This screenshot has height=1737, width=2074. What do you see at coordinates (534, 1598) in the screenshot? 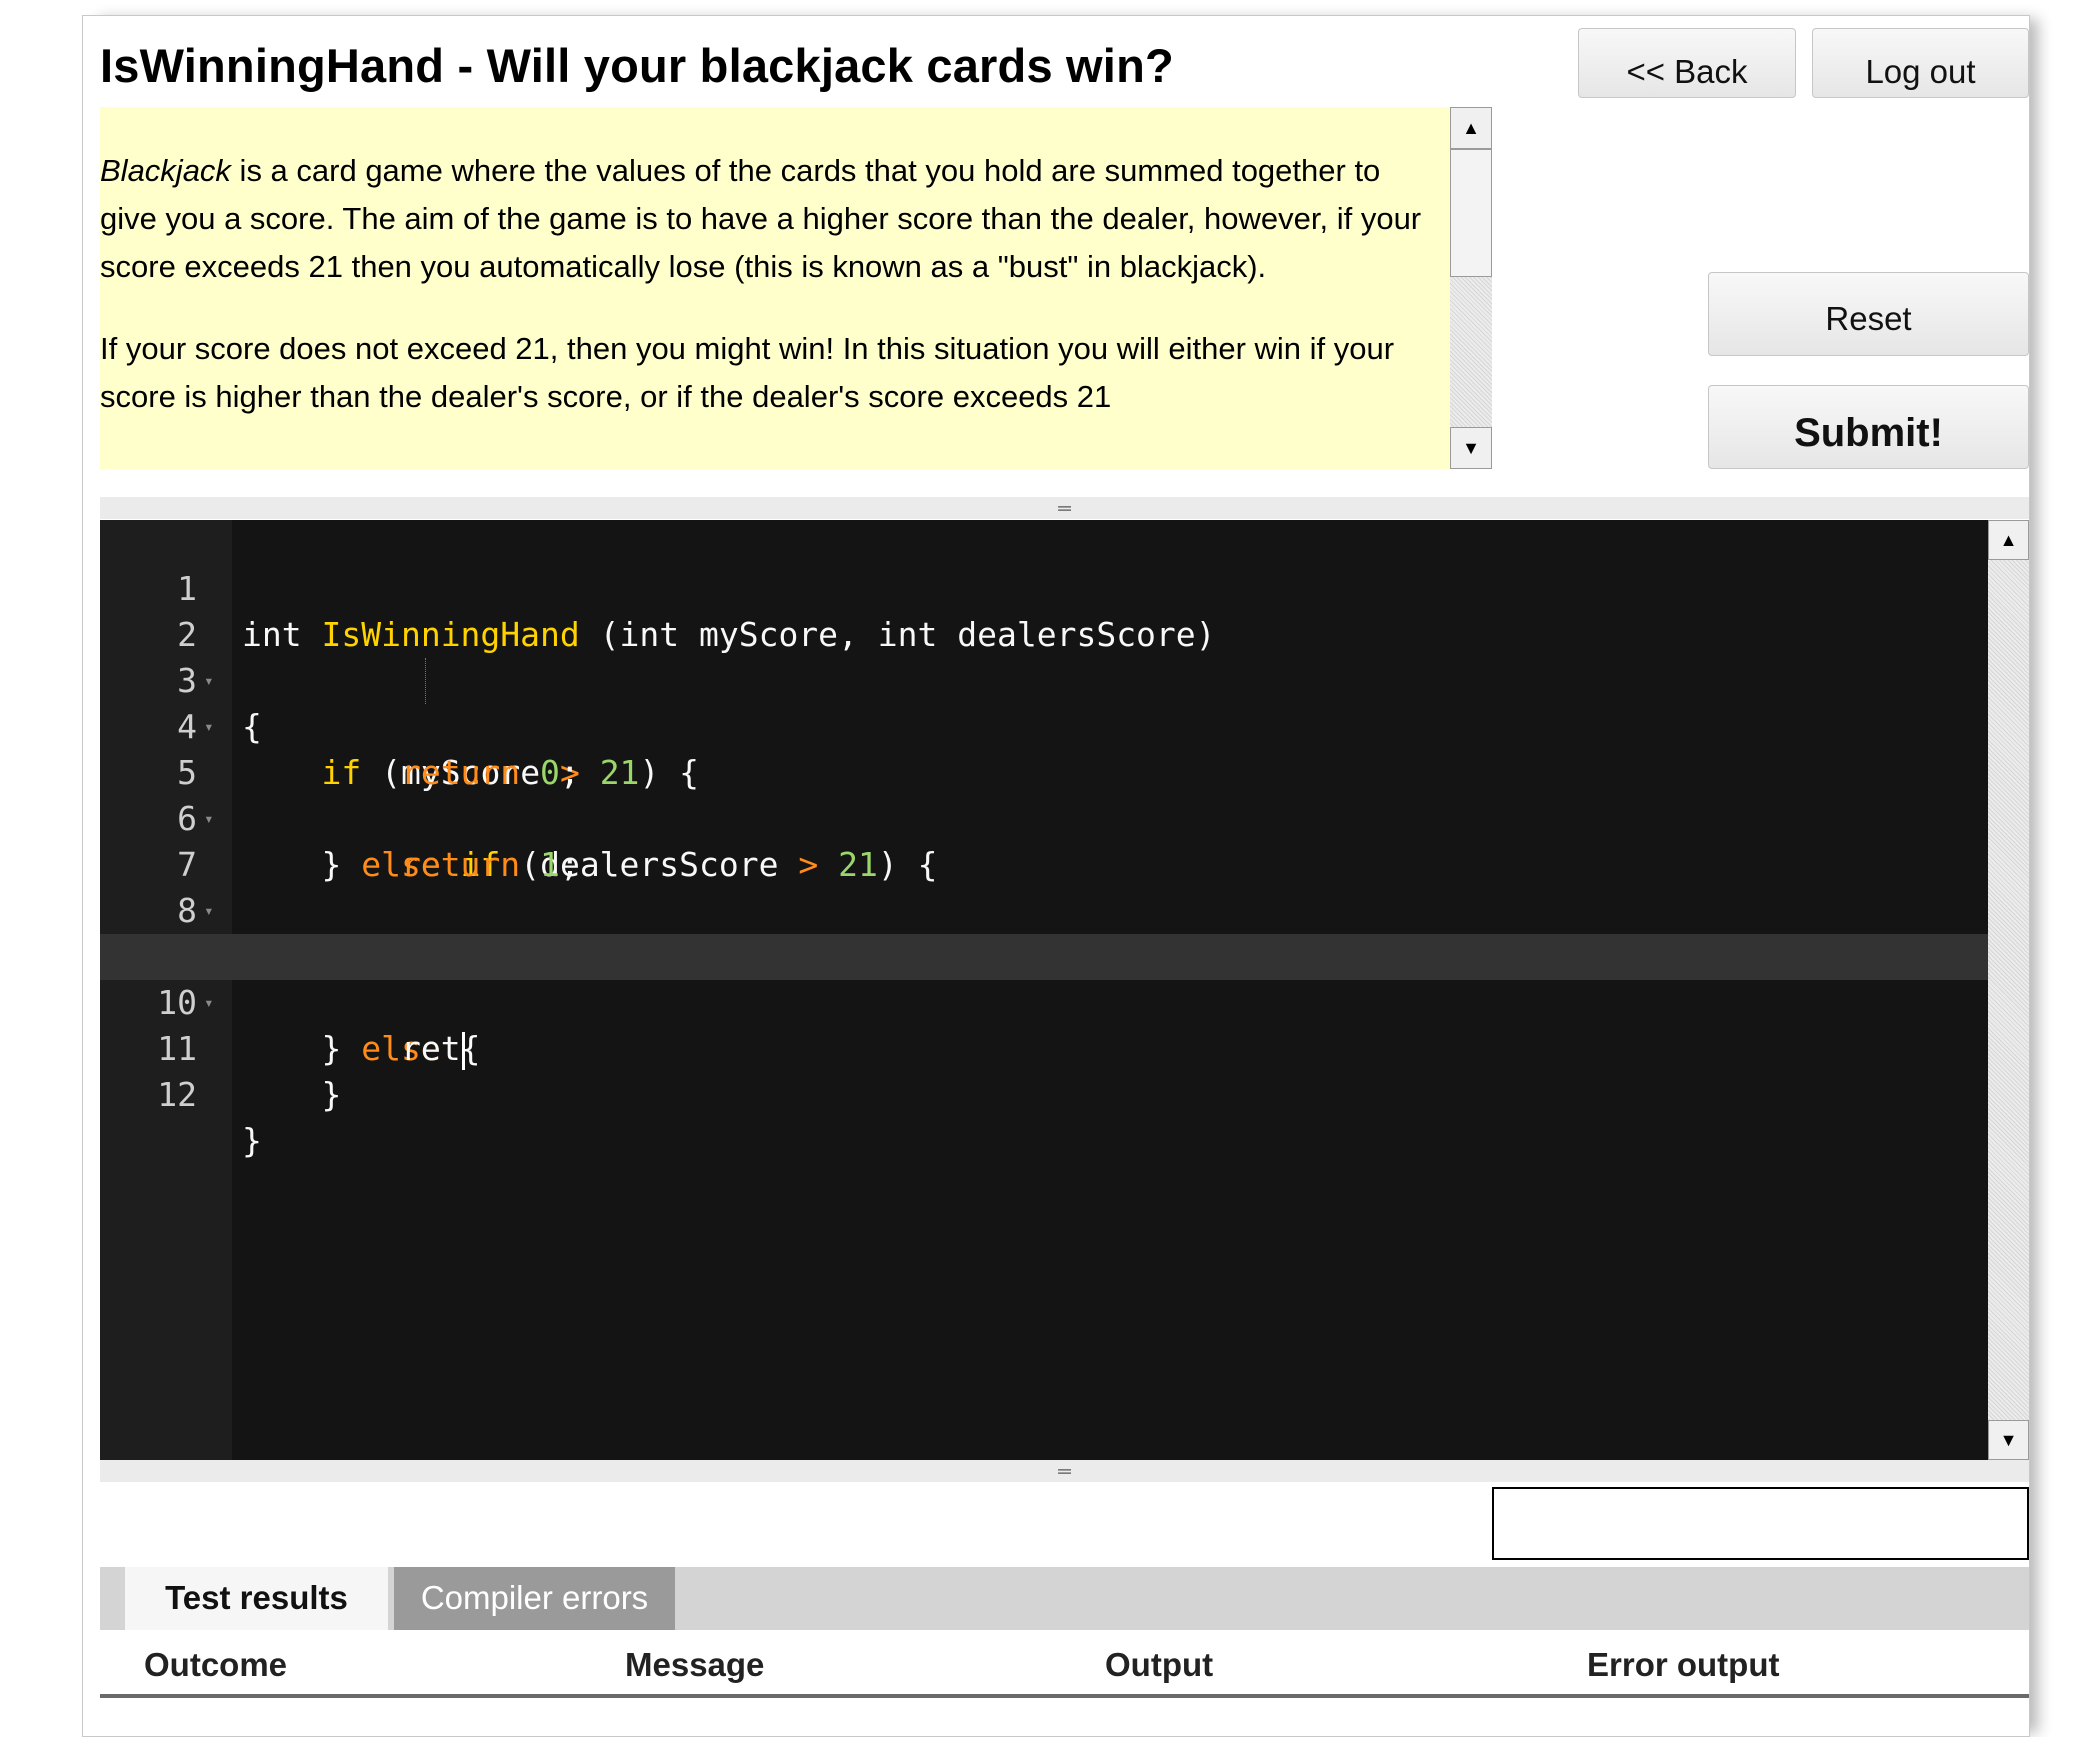
I see `tab-compiler-errors: Compiler errors` at bounding box center [534, 1598].